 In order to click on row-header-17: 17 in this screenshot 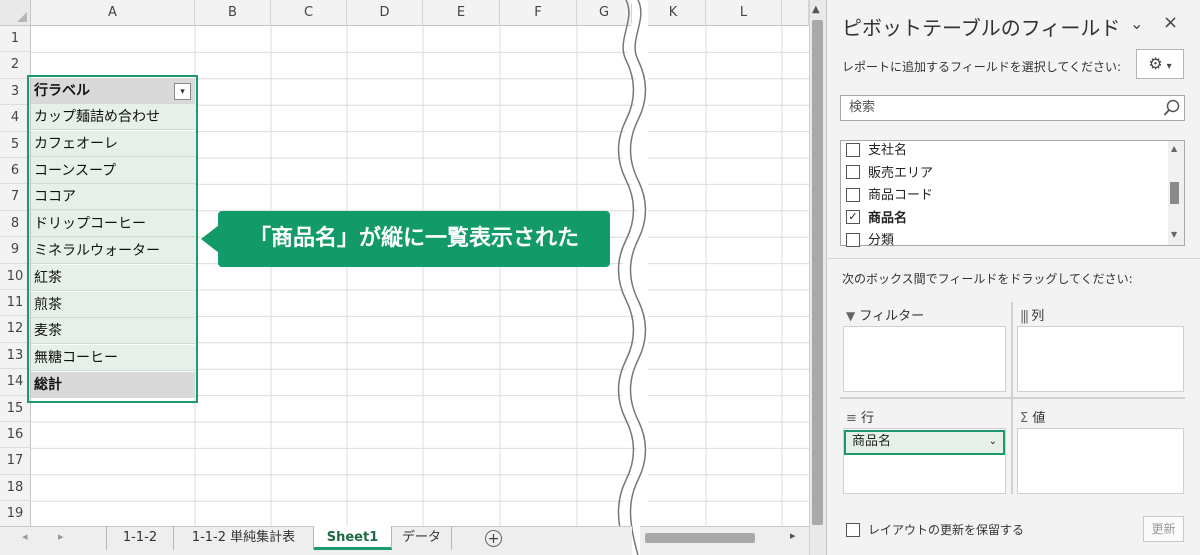, I will do `click(15, 461)`.